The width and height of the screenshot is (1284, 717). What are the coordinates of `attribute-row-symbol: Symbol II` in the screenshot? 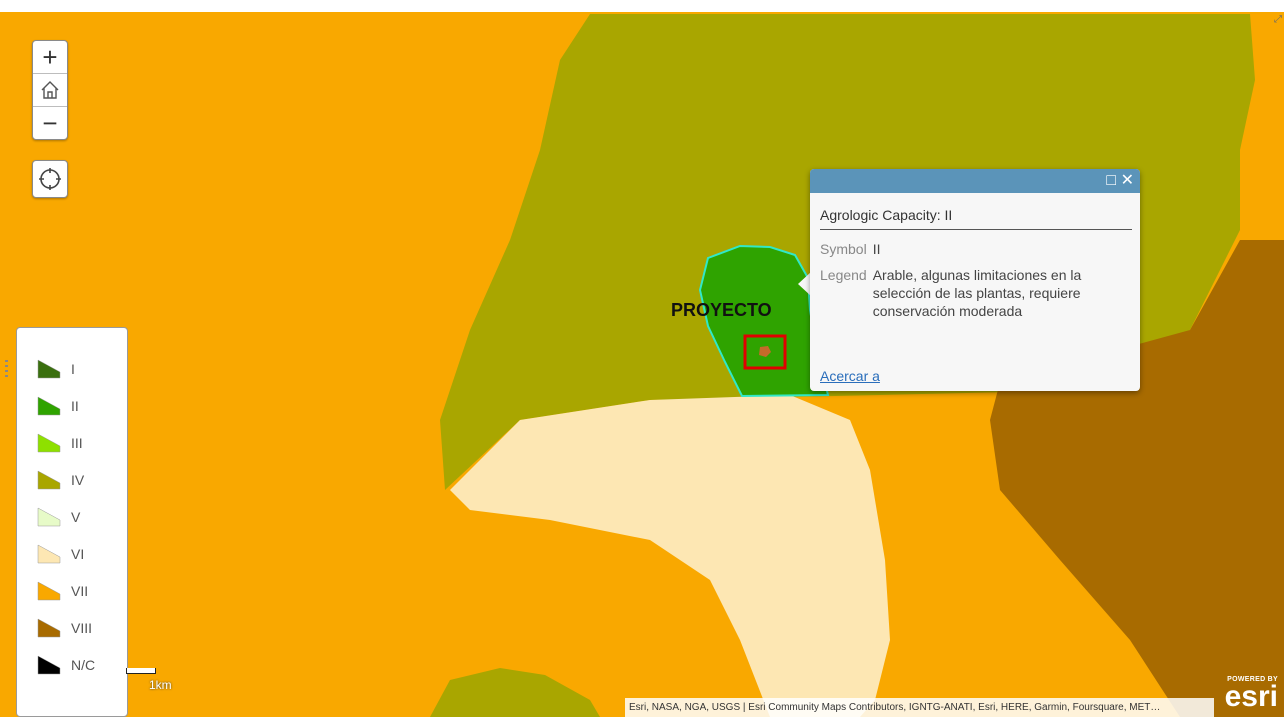 It's located at (976, 253).